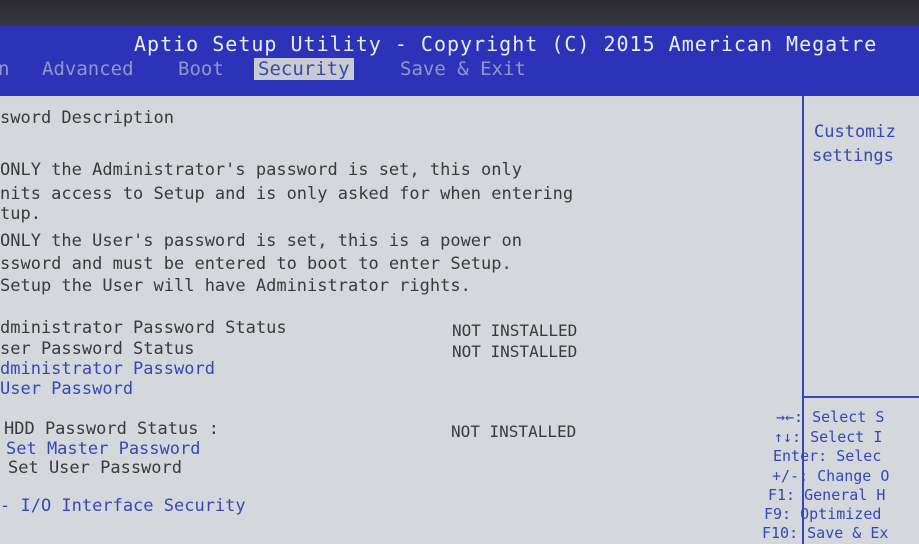  What do you see at coordinates (20, 214) in the screenshot?
I see `description-line: tup.` at bounding box center [20, 214].